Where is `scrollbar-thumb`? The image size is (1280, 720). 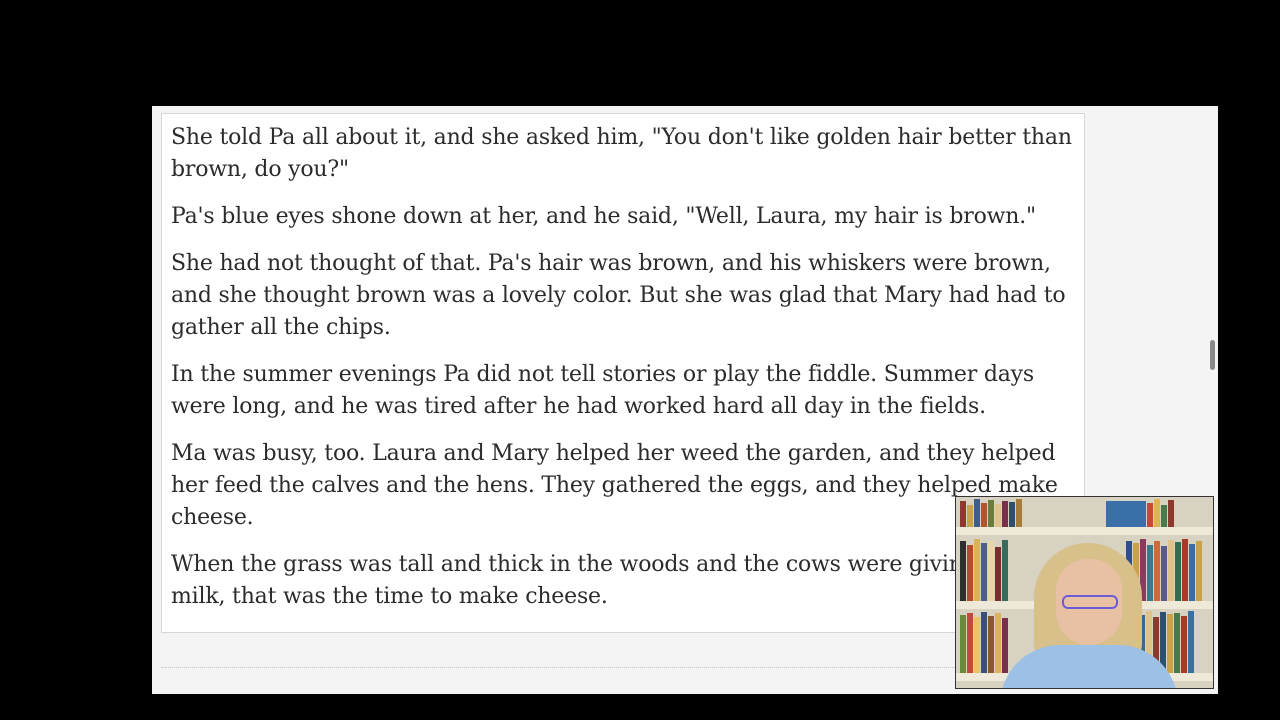
scrollbar-thumb is located at coordinates (1212, 355).